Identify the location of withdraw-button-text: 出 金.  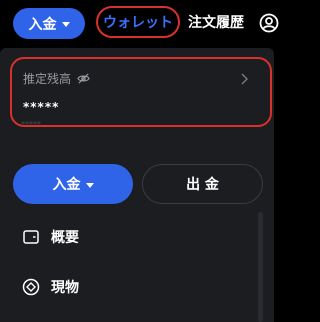
(202, 185).